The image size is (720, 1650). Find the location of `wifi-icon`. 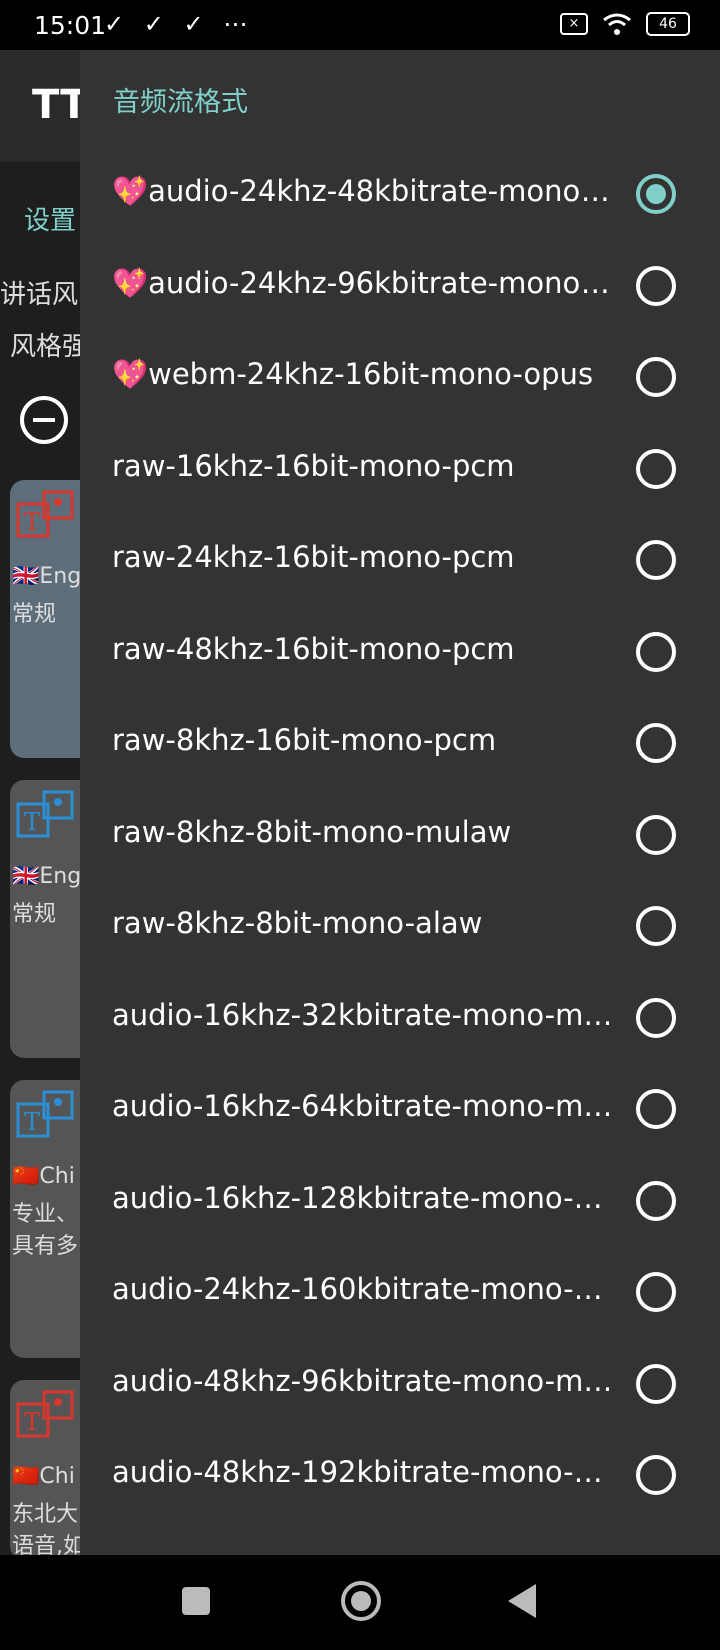

wifi-icon is located at coordinates (617, 24).